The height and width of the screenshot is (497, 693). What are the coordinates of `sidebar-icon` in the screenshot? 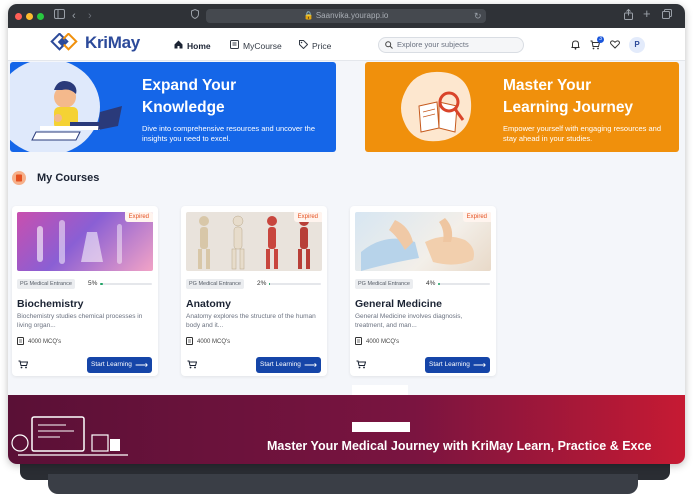 It's located at (59, 16).